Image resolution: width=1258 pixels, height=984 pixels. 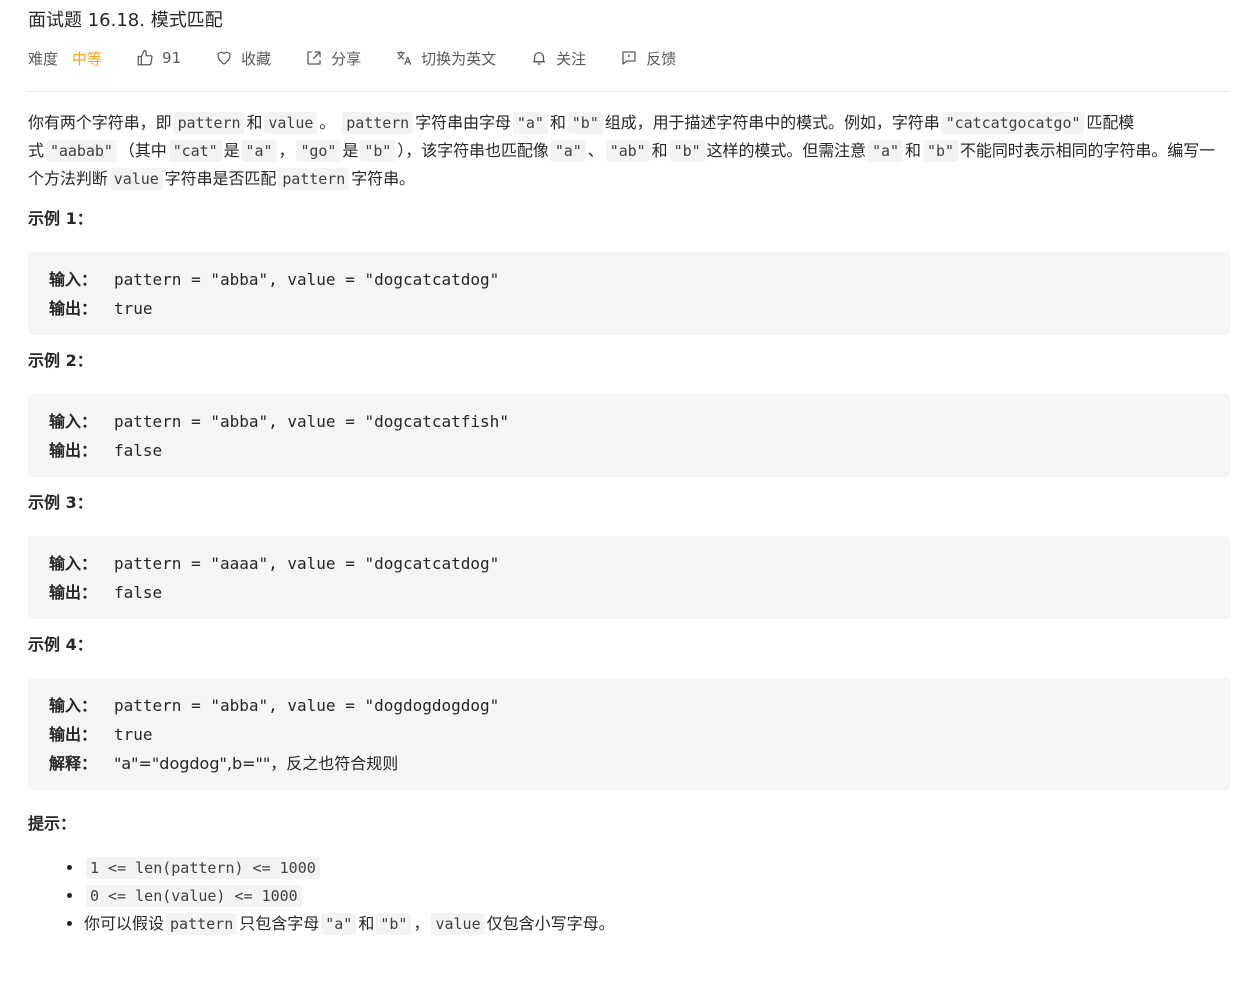 I want to click on translate-button: 切换为英文, so click(x=445, y=58).